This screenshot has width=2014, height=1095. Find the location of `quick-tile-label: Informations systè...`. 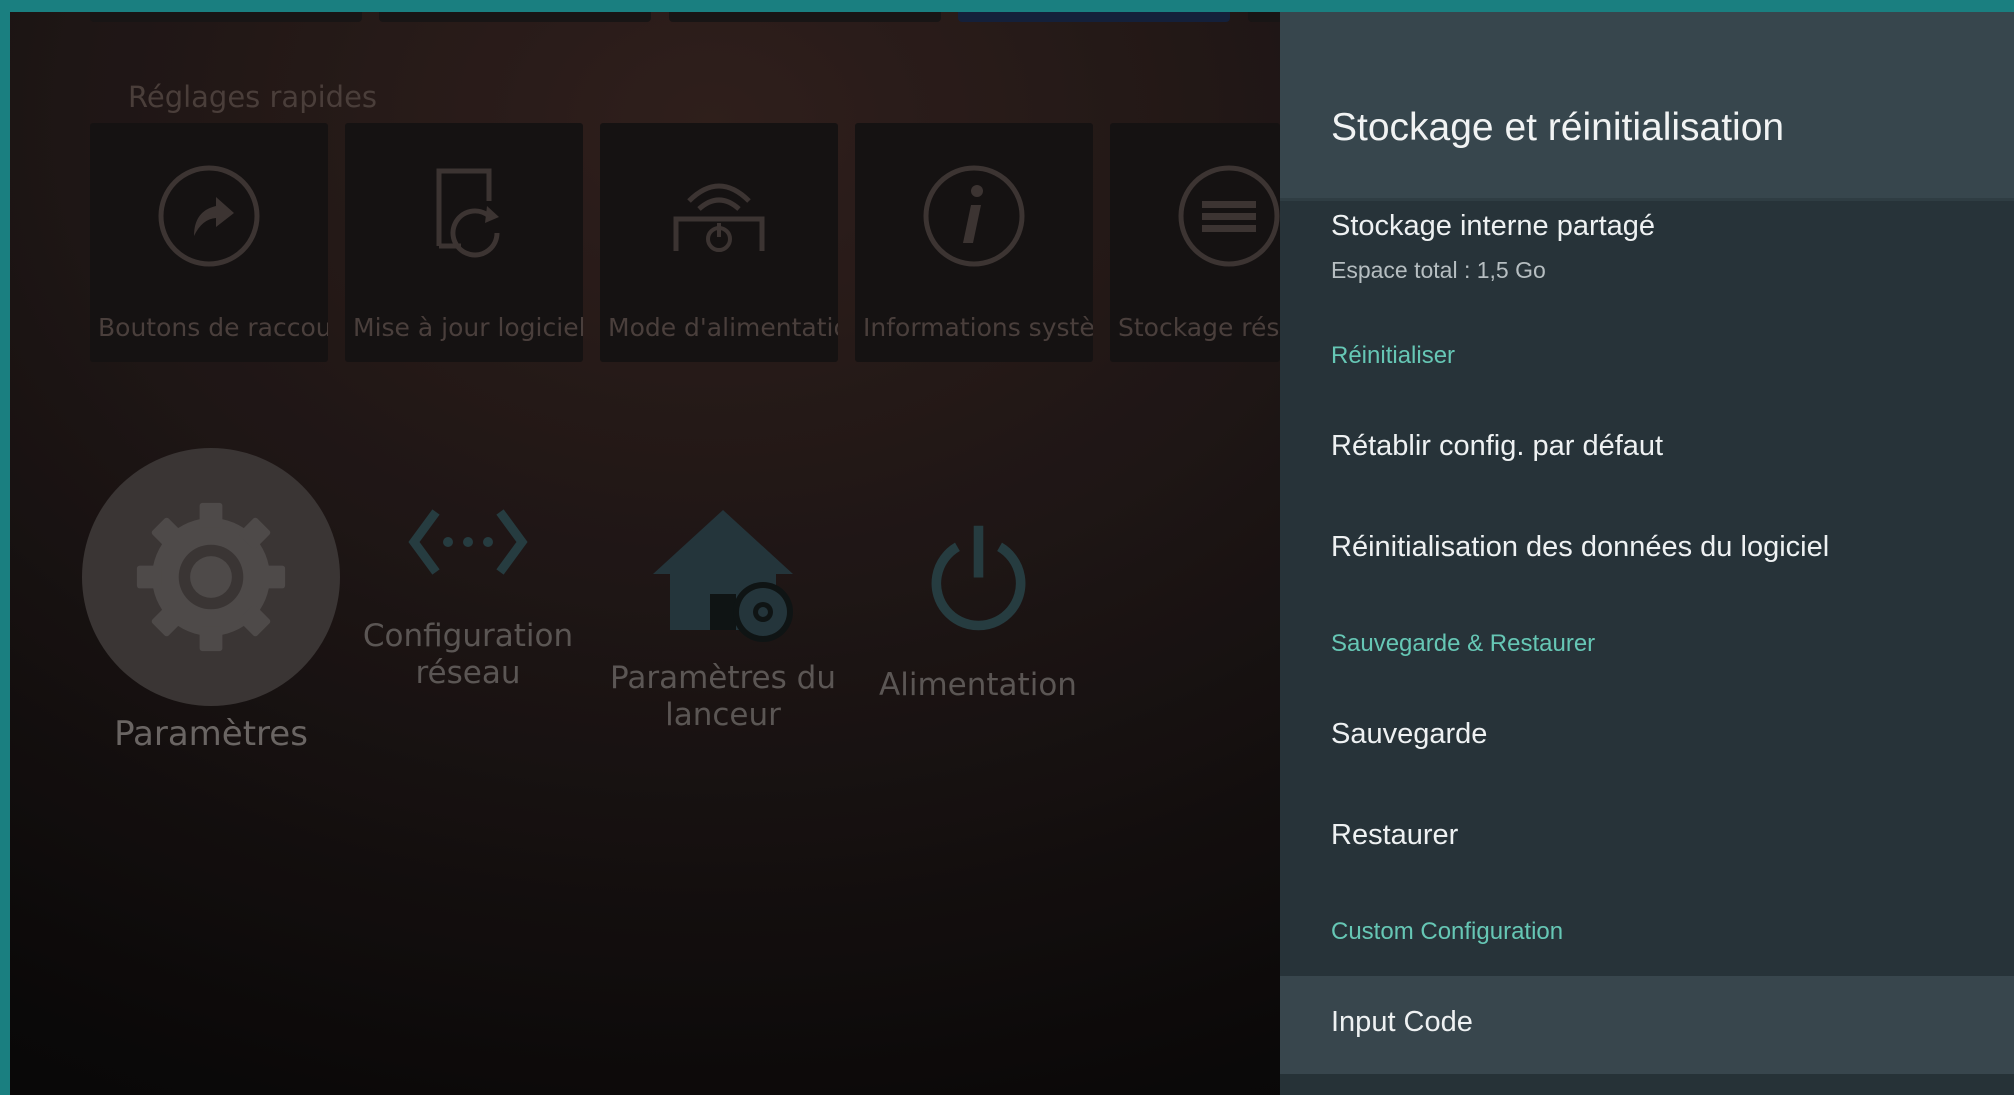

quick-tile-label: Informations systè... is located at coordinates (978, 327).